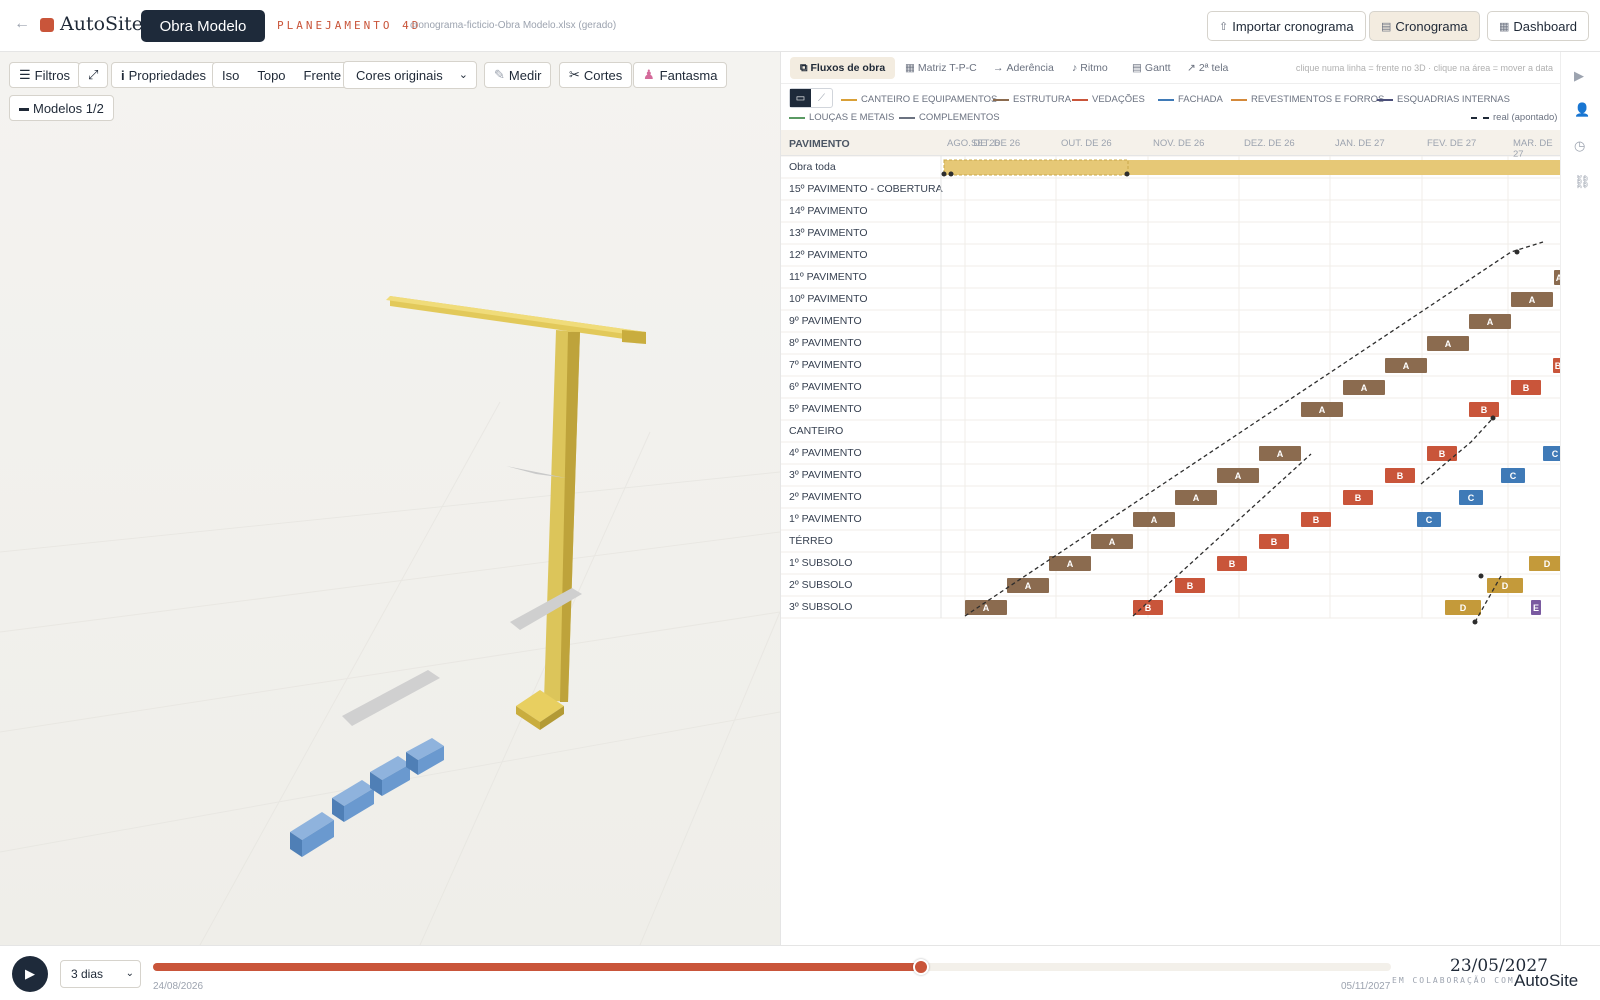 The width and height of the screenshot is (1600, 1000). I want to click on legend-item: REVESTIMENTOS E FORROS, so click(1307, 99).